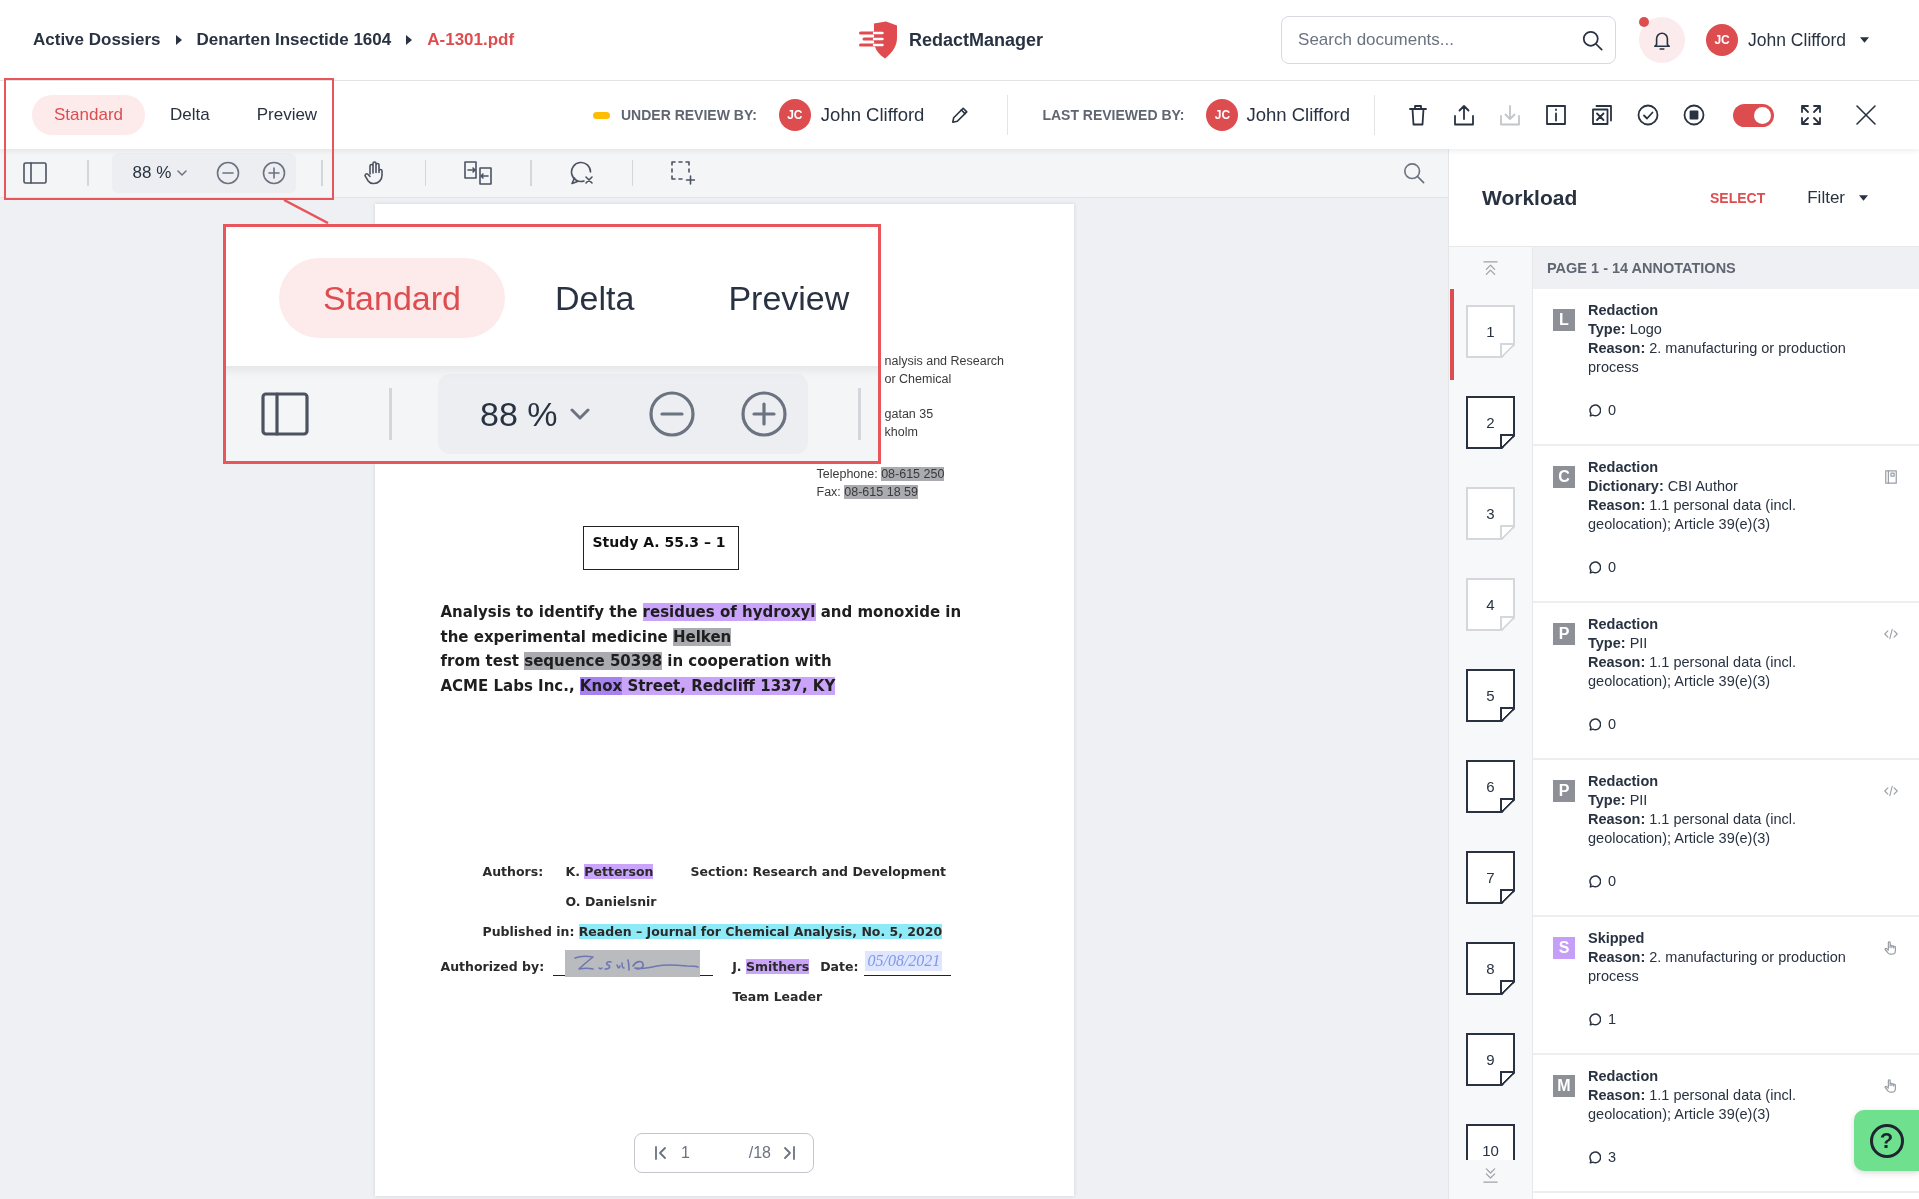 This screenshot has width=1919, height=1199. I want to click on highlighted-text: Knox, so click(601, 685).